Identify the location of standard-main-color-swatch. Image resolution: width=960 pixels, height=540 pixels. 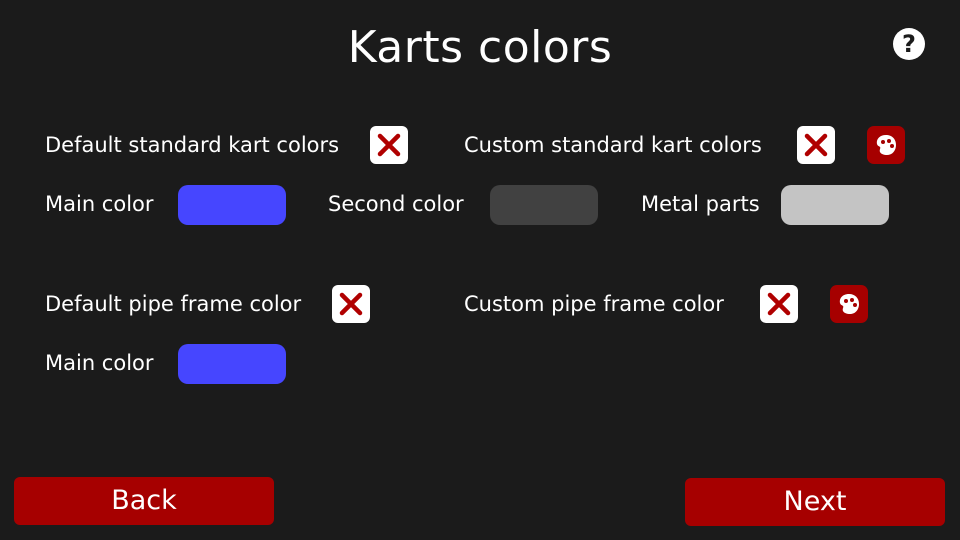
(232, 205).